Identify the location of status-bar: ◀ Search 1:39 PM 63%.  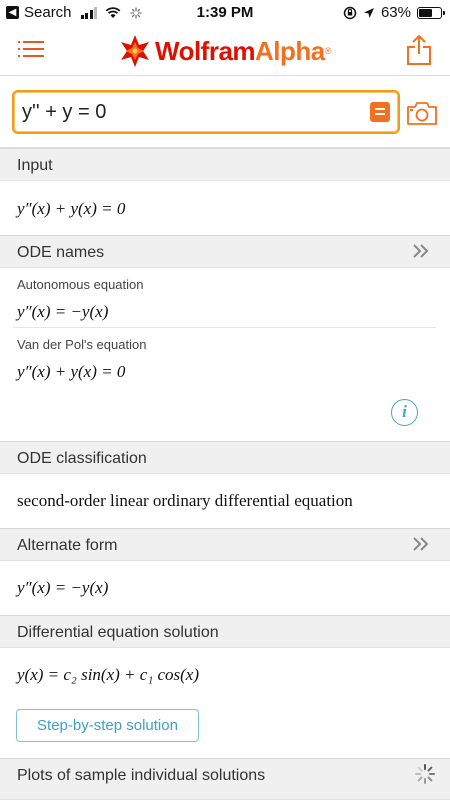
(225, 13).